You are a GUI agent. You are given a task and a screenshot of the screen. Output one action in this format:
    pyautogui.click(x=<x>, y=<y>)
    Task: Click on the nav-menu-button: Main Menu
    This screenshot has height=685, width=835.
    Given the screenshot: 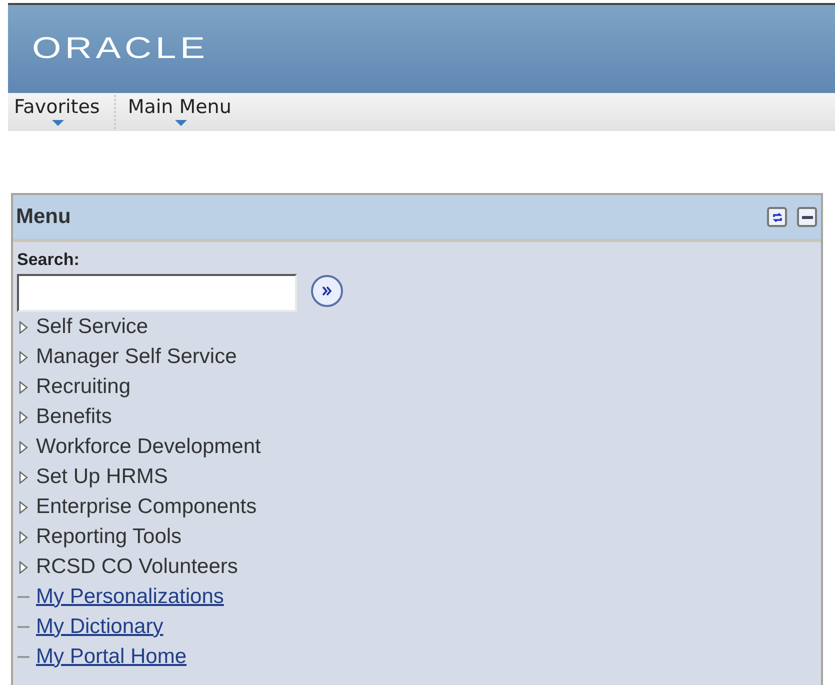 What is the action you would take?
    pyautogui.click(x=181, y=111)
    